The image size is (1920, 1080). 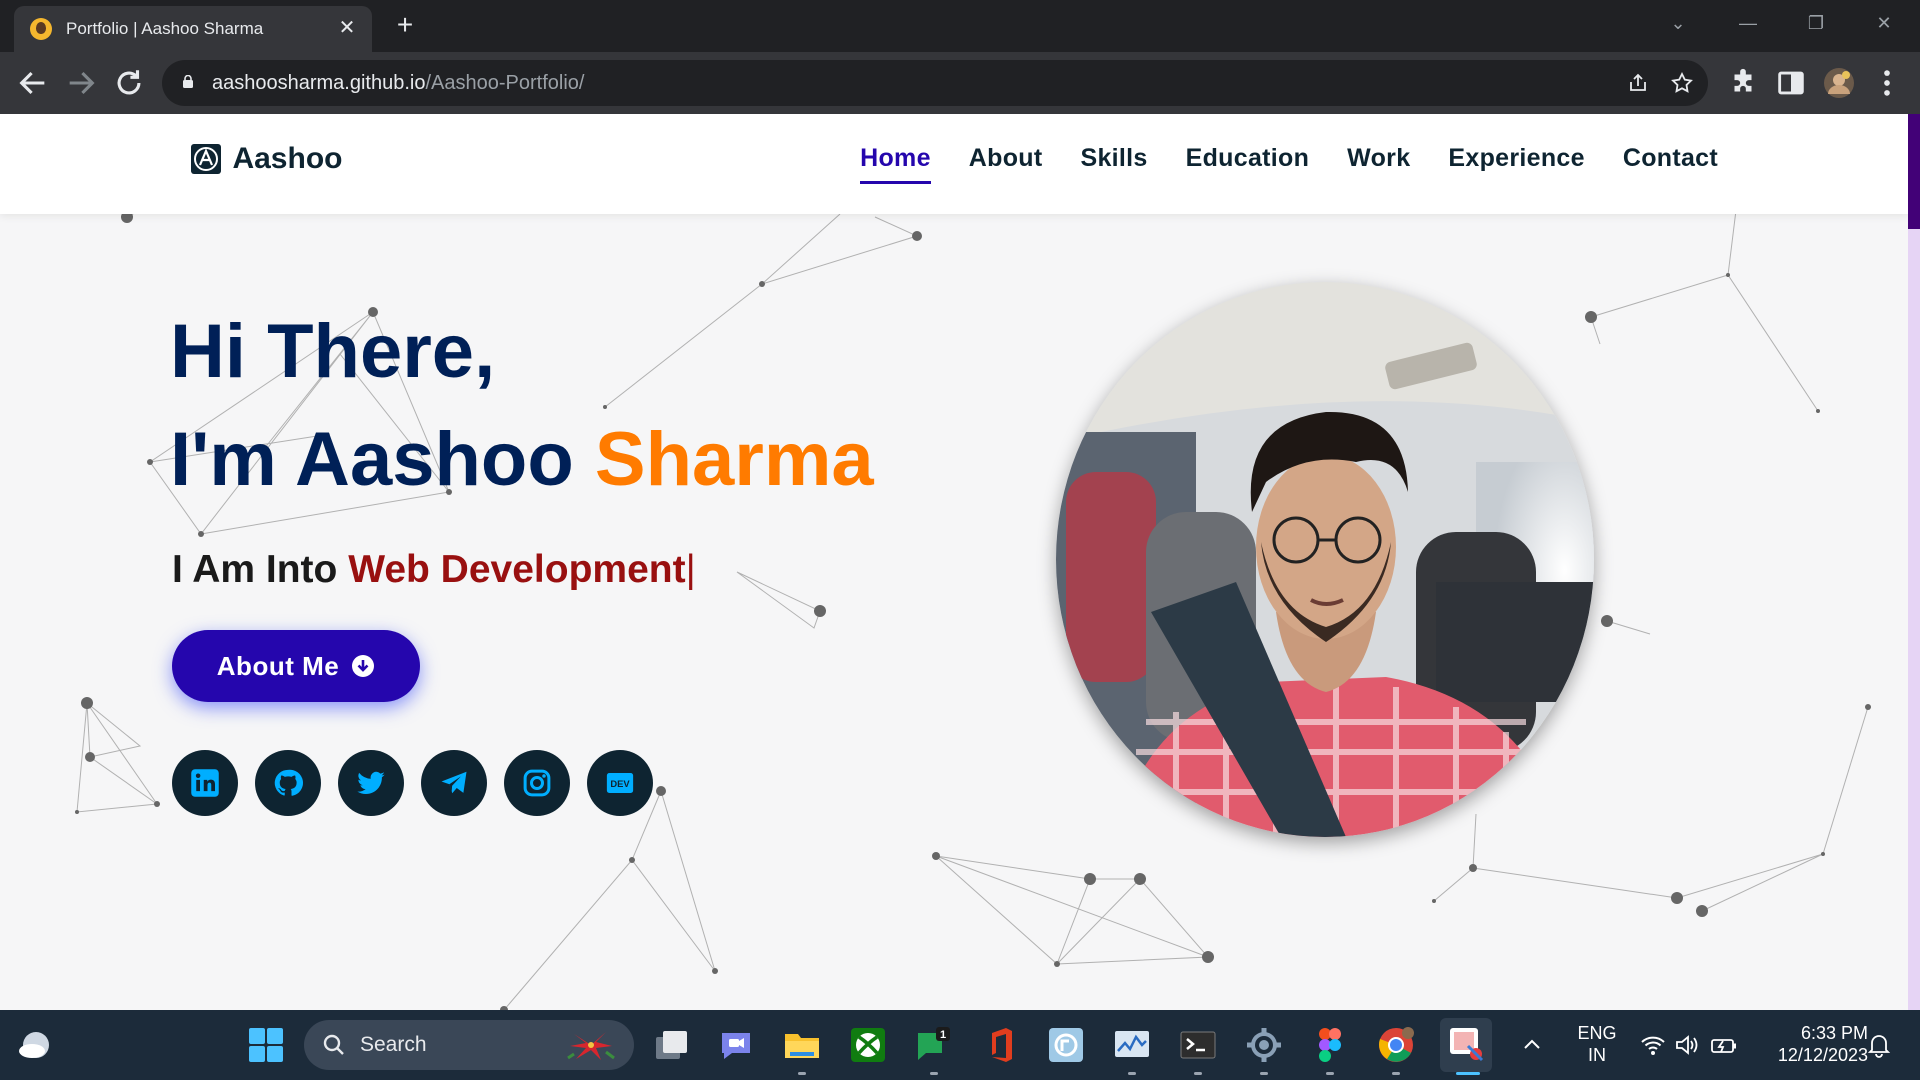 I want to click on notification-bell-icon, so click(x=1879, y=1045).